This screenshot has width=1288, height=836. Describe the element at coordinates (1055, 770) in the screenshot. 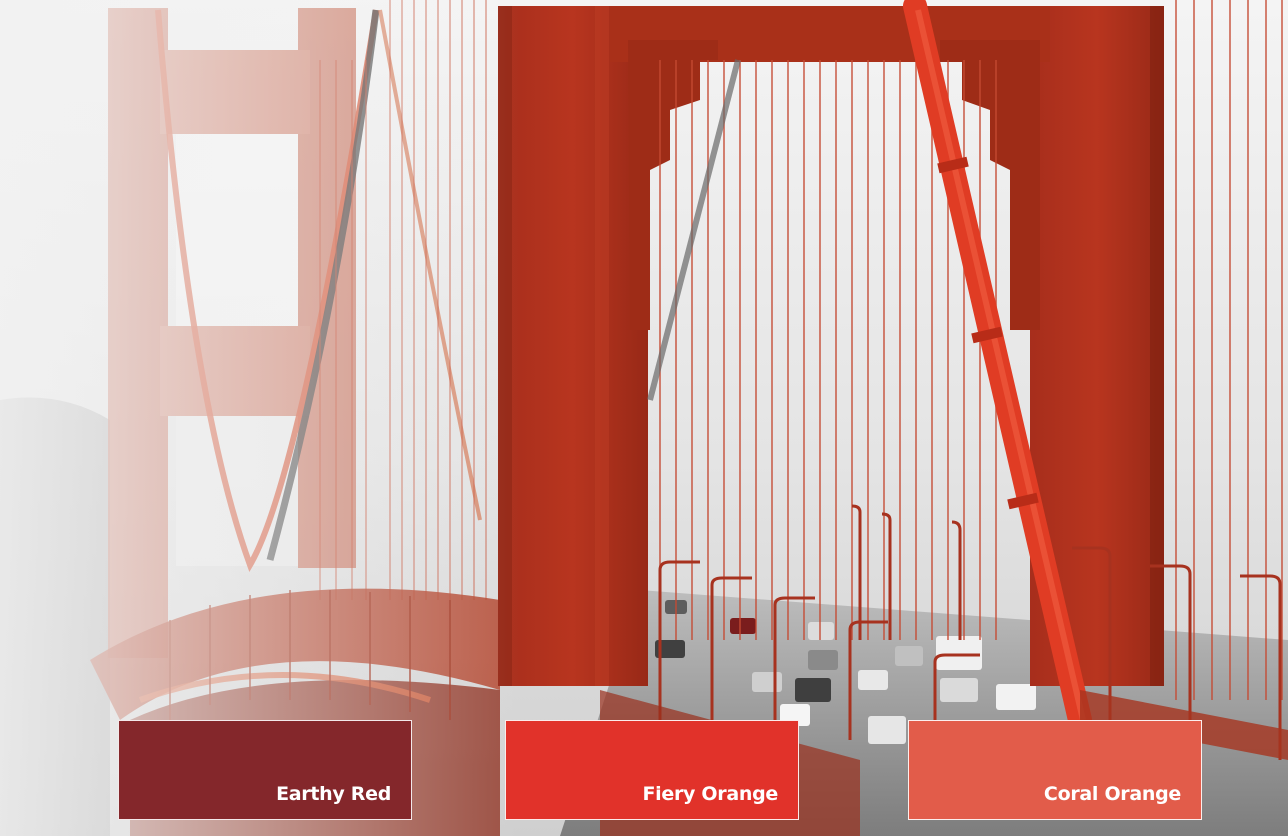

I see `swatch-coral-orange: Coral Orange` at that location.